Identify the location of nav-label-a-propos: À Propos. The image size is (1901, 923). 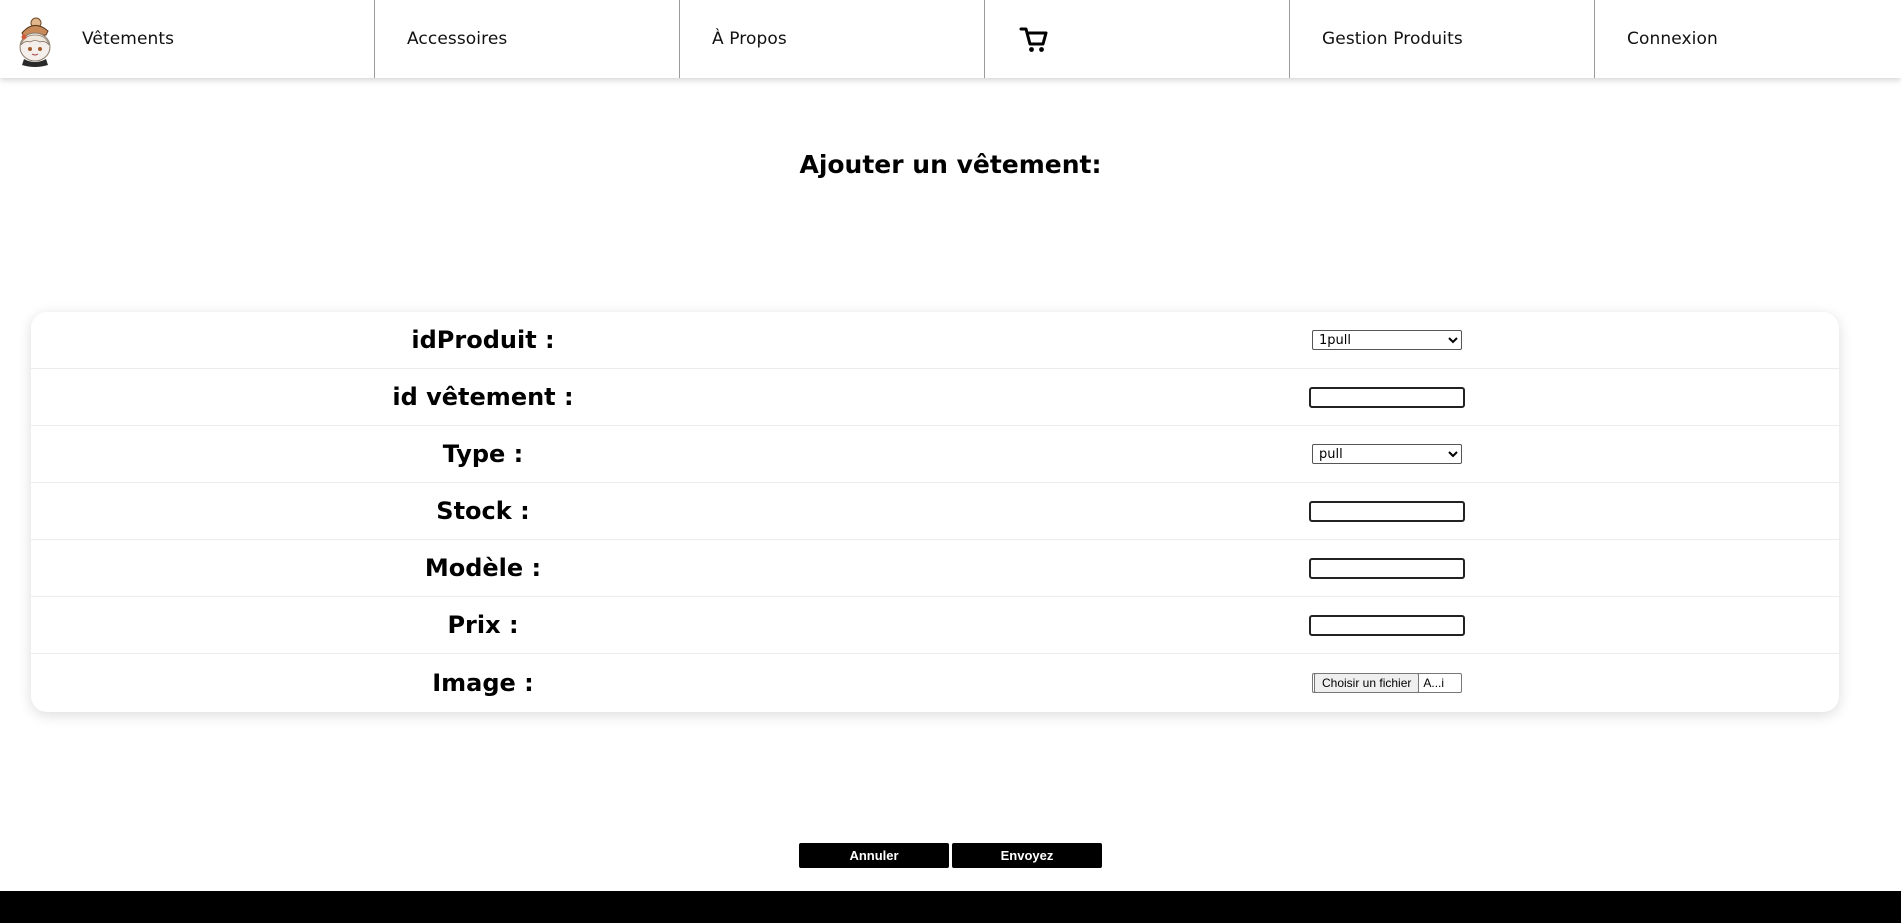
(749, 39).